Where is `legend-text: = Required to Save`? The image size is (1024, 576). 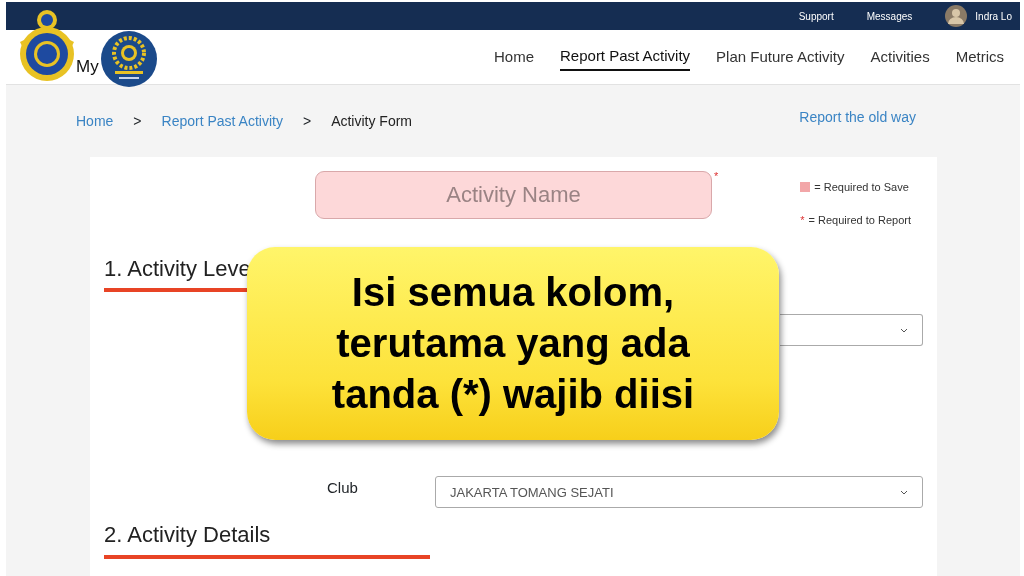
legend-text: = Required to Save is located at coordinates (861, 187).